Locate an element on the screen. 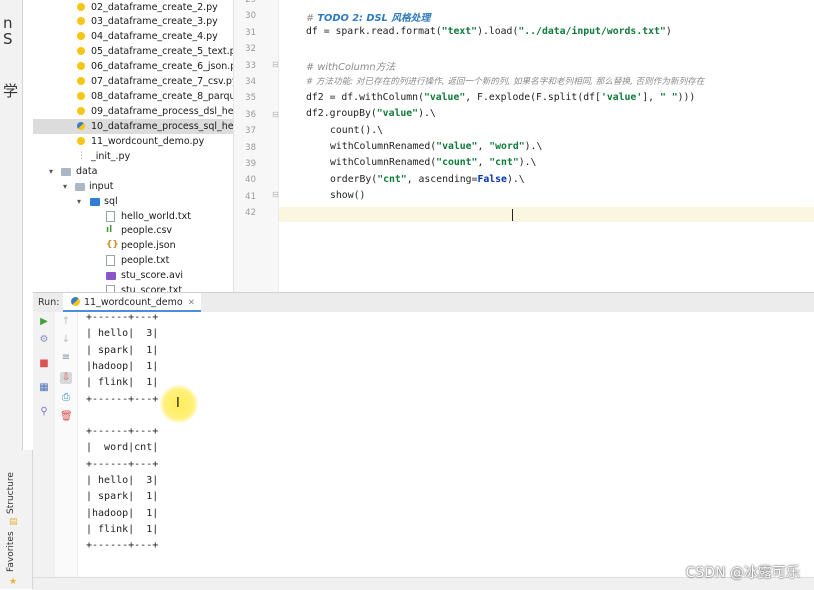 Image resolution: width=814 pixels, height=590 pixels. scroll-up-arrow-icon: ↑ is located at coordinates (66, 322).